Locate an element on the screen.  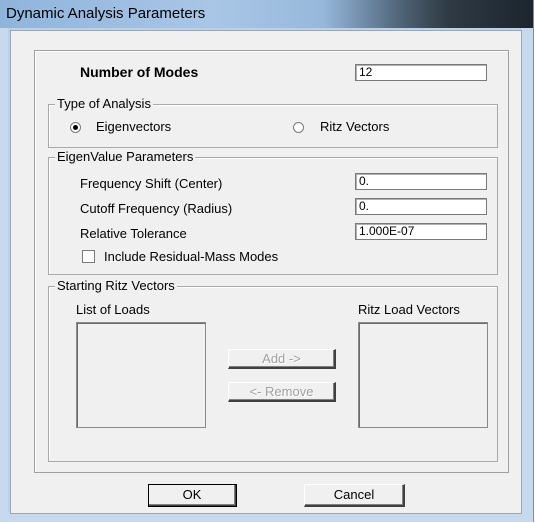
type-of-analysis-title: Type of Analysis is located at coordinates (104, 103).